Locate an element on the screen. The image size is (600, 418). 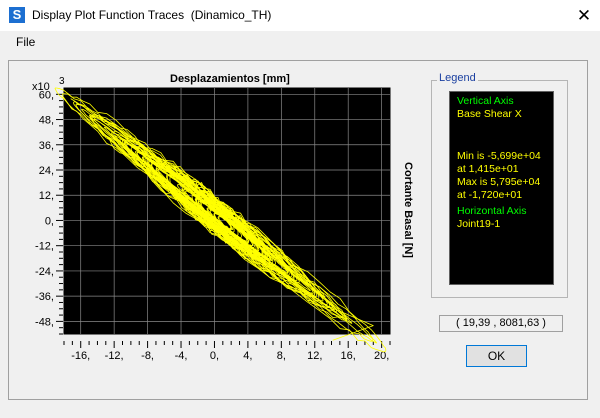
chart-title: Desplazamientos [mm] is located at coordinates (230, 79).